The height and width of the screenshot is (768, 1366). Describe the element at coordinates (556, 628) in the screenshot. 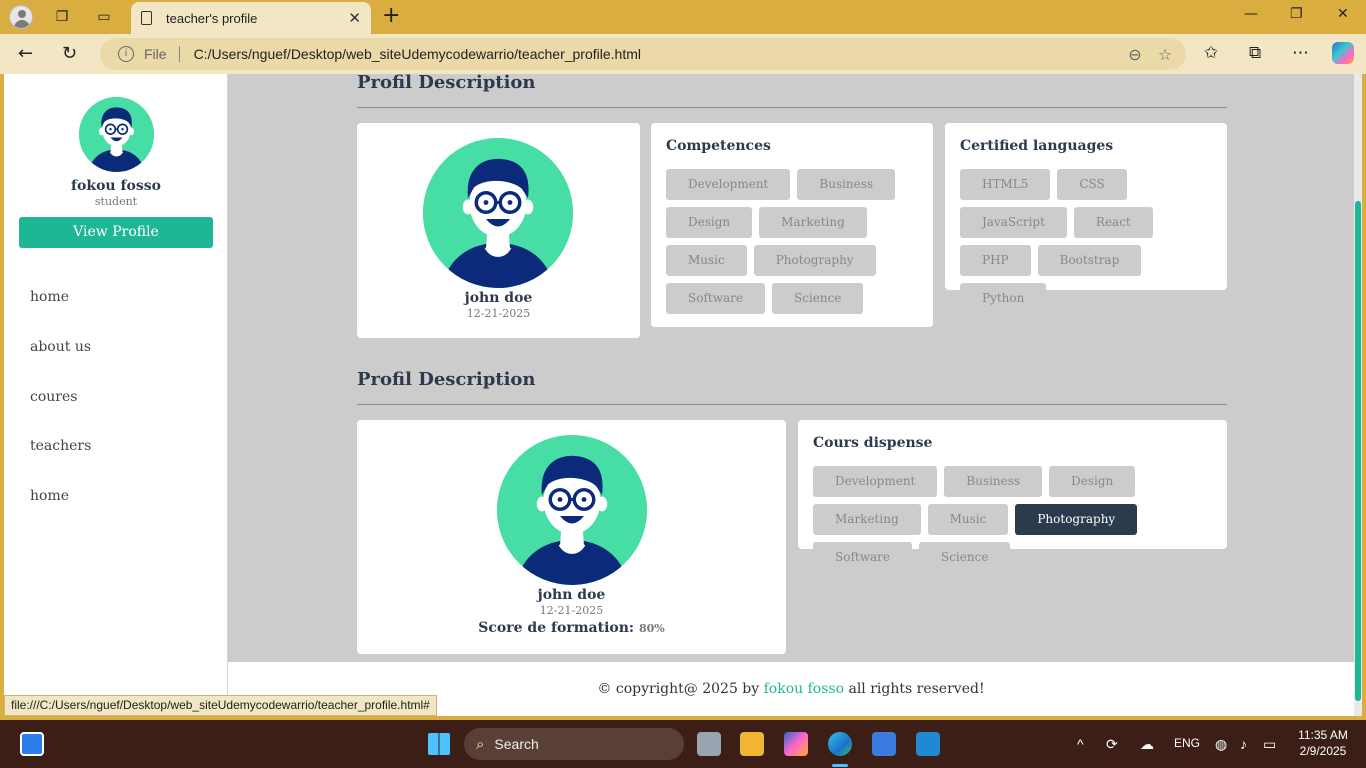

I see `training-score-label: Score de formation:` at that location.